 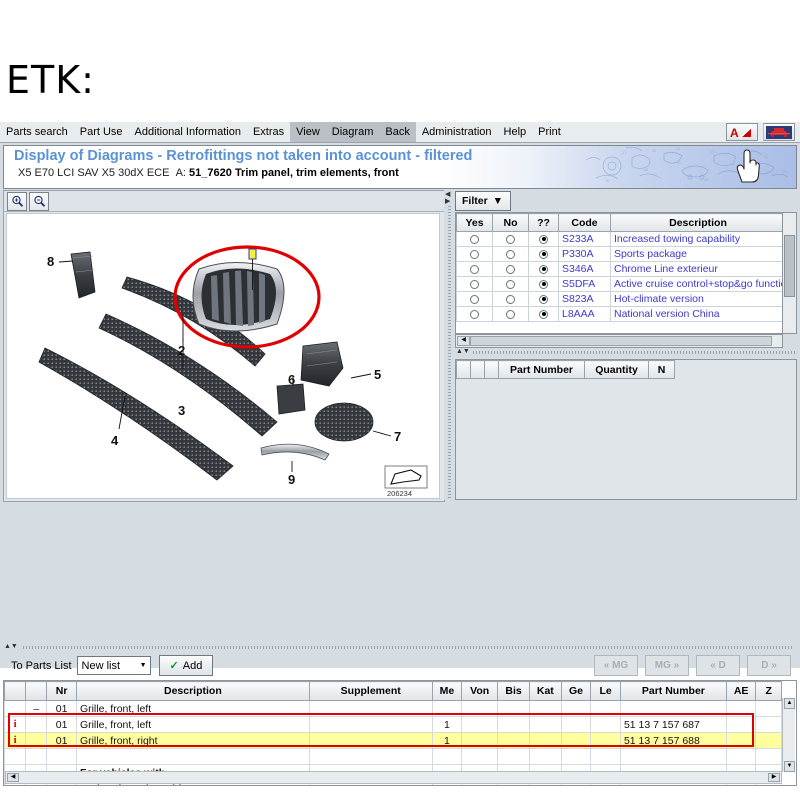 What do you see at coordinates (515, 132) in the screenshot?
I see `menu-item-help: Help` at bounding box center [515, 132].